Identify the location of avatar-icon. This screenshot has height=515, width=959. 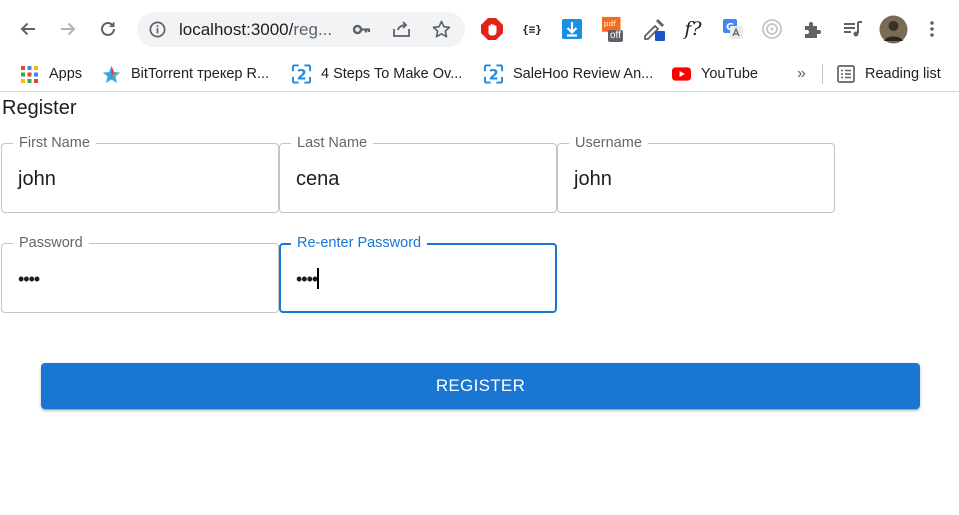
(893, 29).